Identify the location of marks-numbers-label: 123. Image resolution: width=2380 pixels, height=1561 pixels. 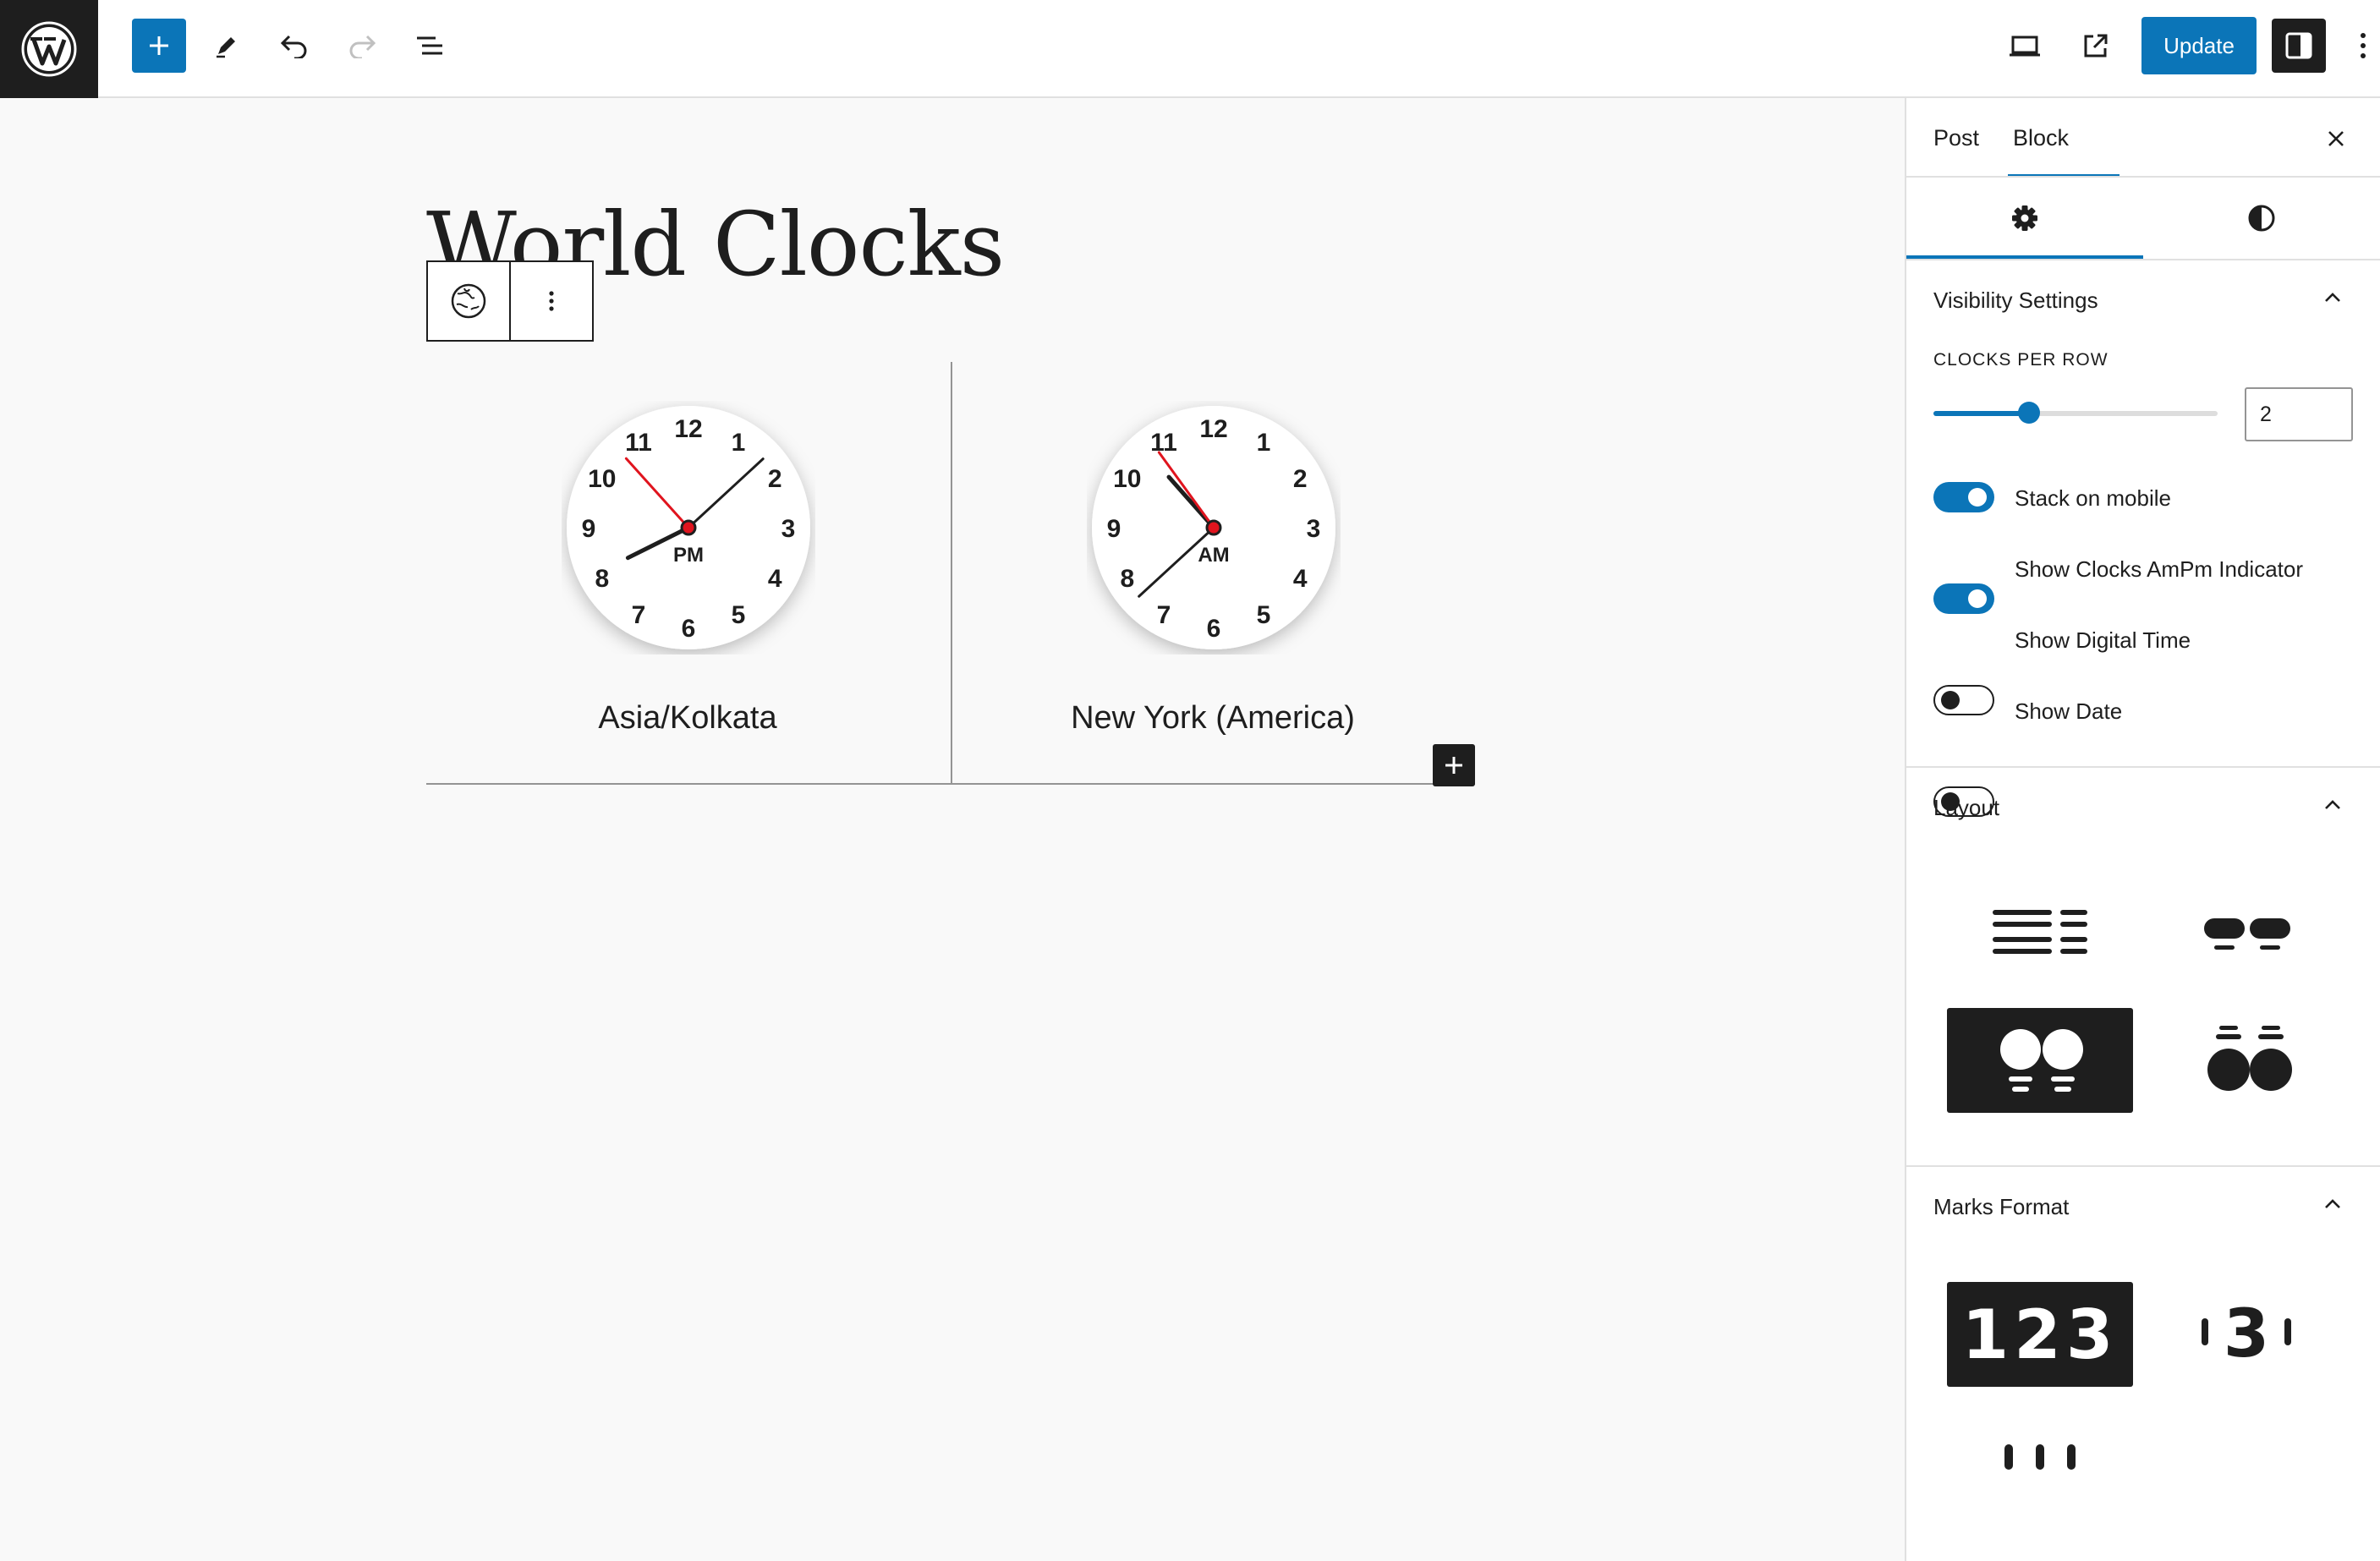
(2040, 1334).